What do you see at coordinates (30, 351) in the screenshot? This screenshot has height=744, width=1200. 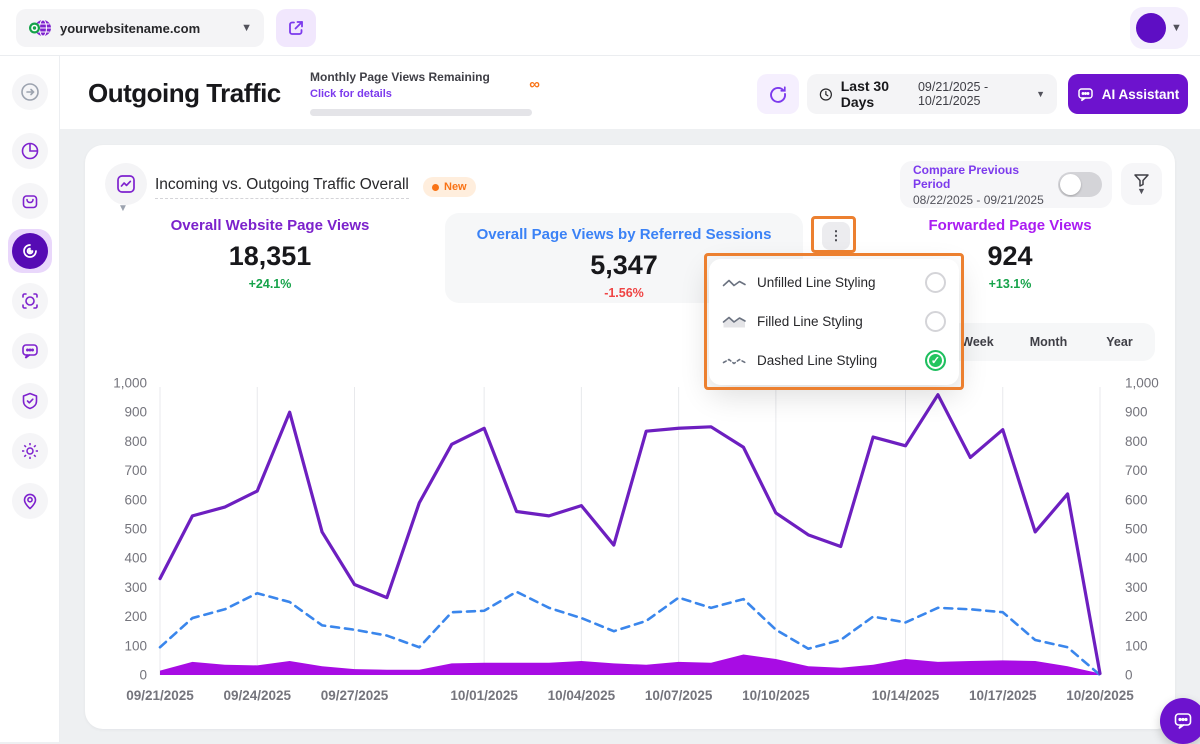 I see `sidebar-item-messages` at bounding box center [30, 351].